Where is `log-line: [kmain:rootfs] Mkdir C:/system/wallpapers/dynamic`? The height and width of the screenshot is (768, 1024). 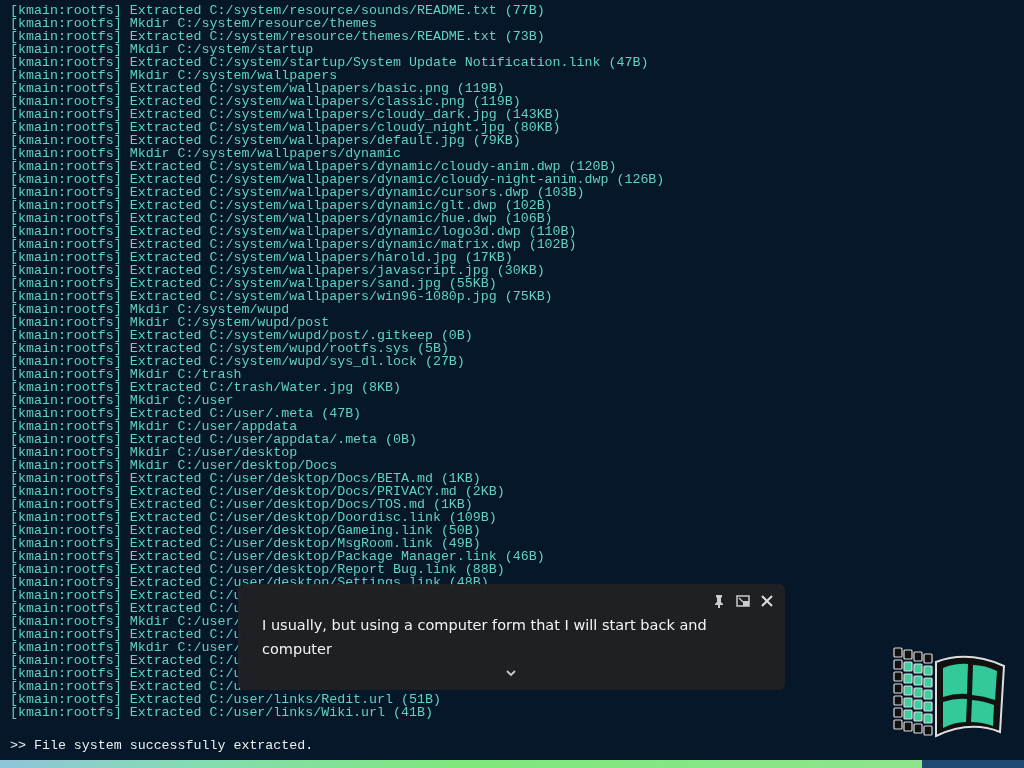 log-line: [kmain:rootfs] Mkdir C:/system/wallpapers/dynamic is located at coordinates (205, 153).